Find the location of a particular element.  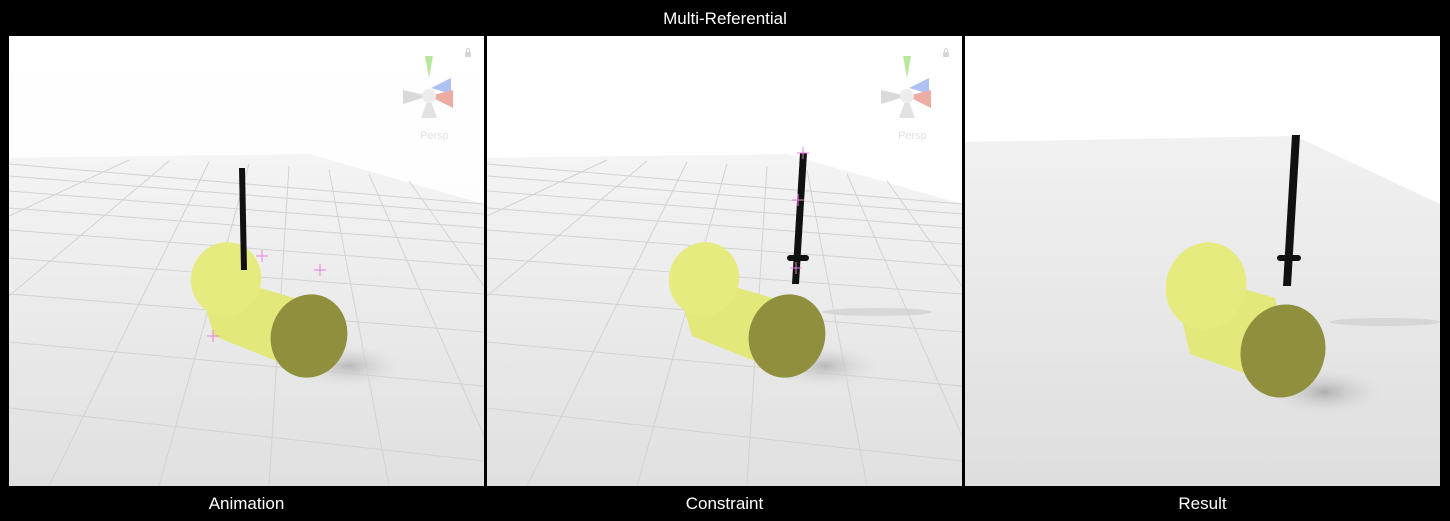

page-title: Multi-Referential is located at coordinates (725, 18).